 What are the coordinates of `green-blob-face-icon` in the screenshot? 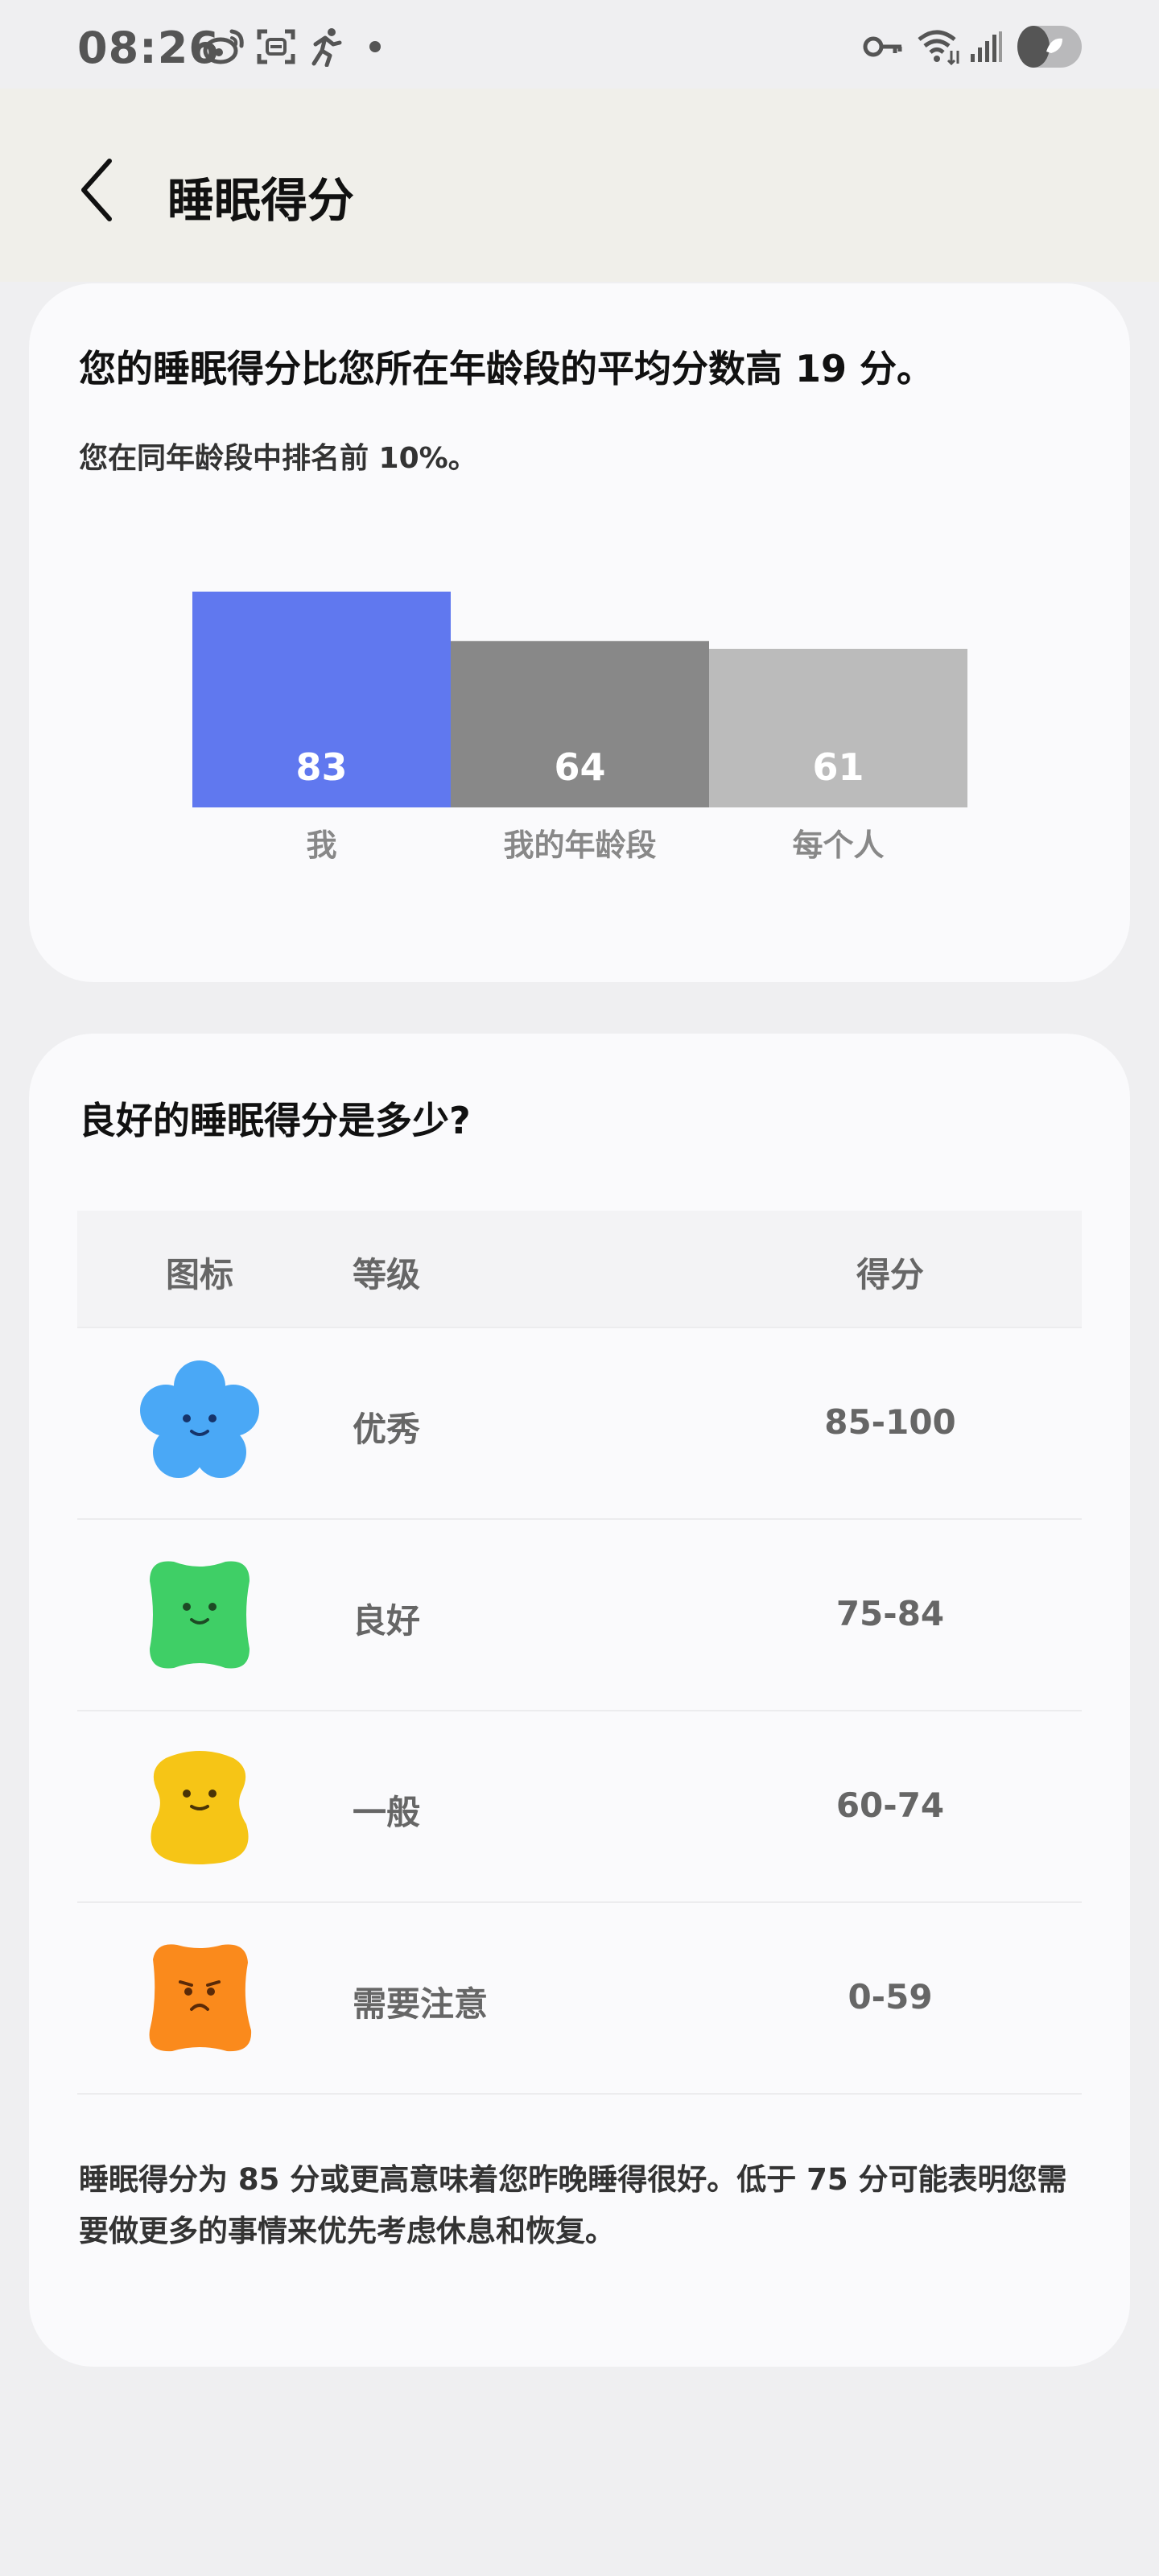 It's located at (200, 1615).